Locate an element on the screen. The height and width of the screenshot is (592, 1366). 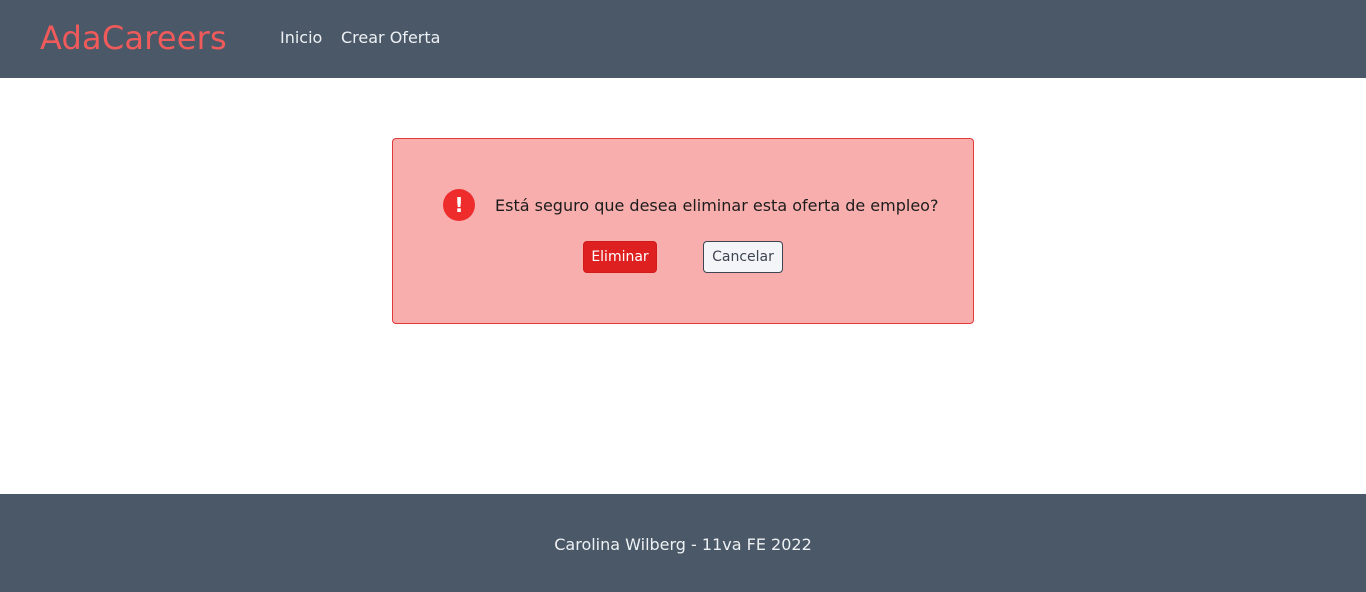
brand-logo: AdaCareers is located at coordinates (133, 38).